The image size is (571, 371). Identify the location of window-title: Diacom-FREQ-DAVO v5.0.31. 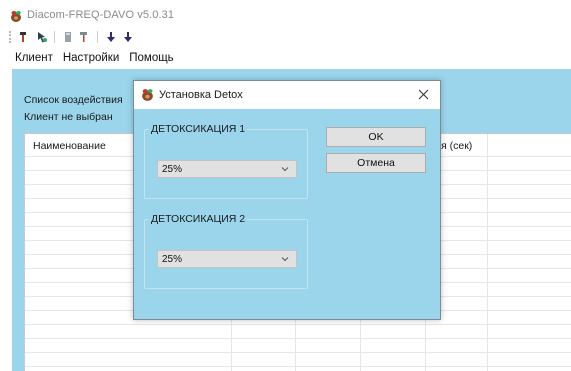
(101, 15).